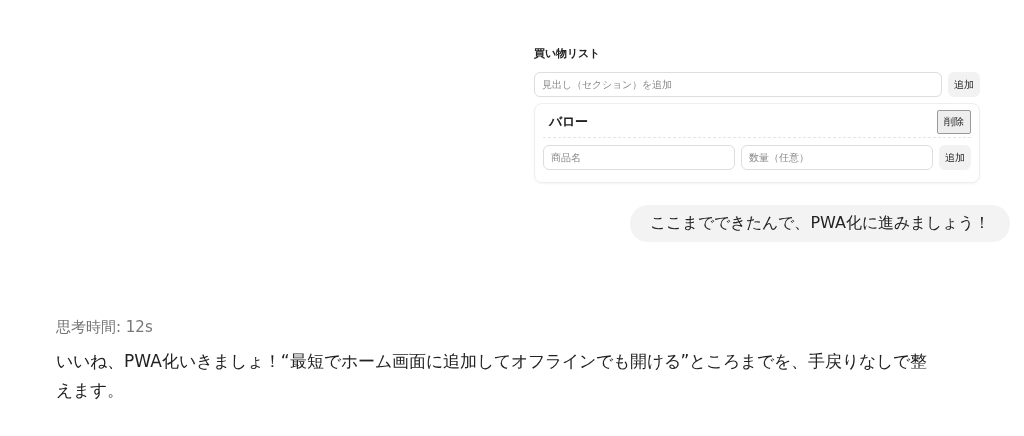 This screenshot has height=436, width=1024. What do you see at coordinates (492, 376) in the screenshot?
I see `assistant-message: いいね、PWA化いきましょ！“最短でホーム画面に追加してオフラインでも開ける”ところまでを、手戻りなしで整えます。` at bounding box center [492, 376].